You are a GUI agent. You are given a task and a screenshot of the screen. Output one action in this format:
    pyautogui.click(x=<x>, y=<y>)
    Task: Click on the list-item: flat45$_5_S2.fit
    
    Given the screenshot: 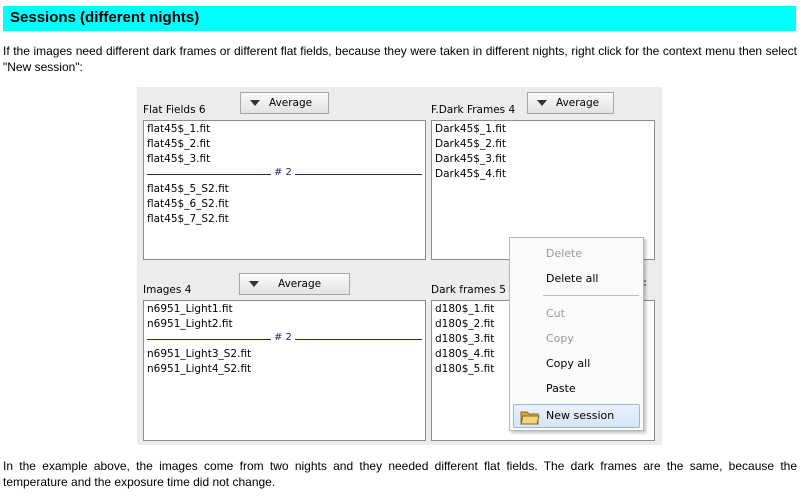 What is the action you would take?
    pyautogui.click(x=188, y=189)
    